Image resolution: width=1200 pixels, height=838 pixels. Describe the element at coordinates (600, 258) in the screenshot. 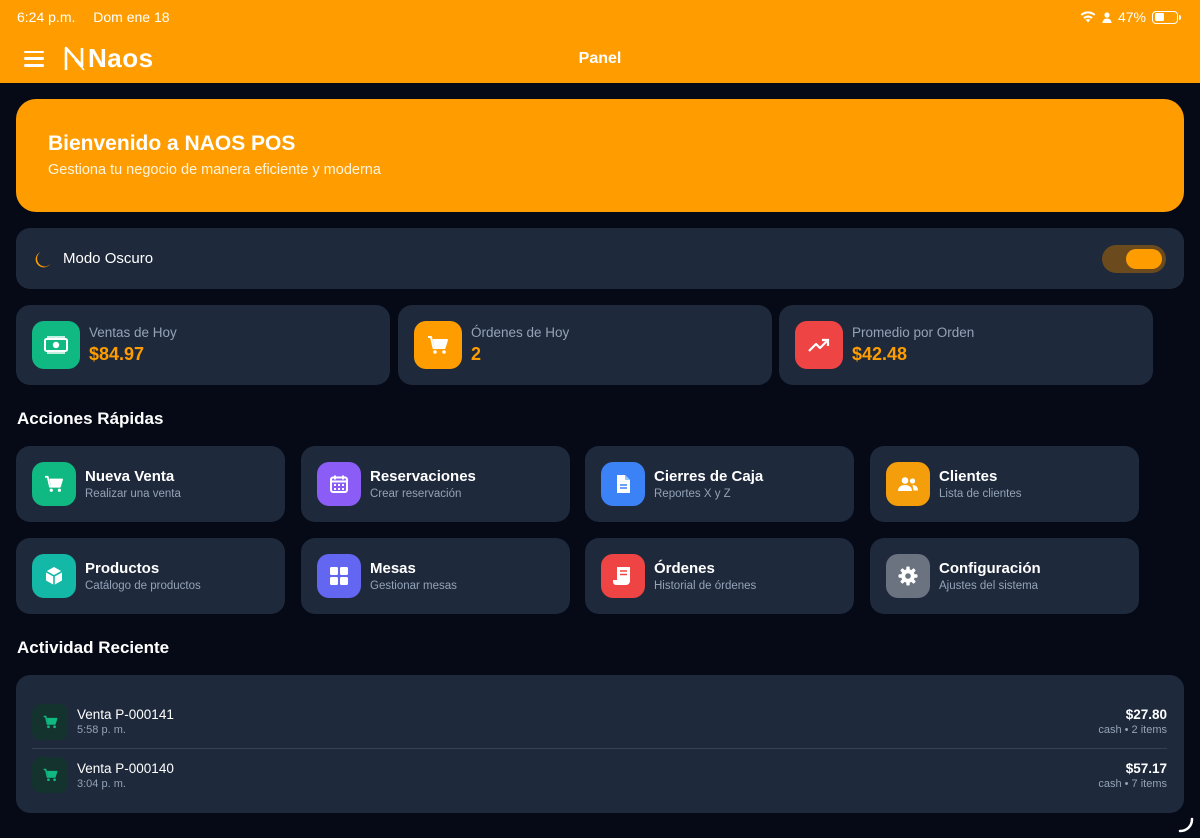

I see `dark-mode-row: Modo Oscuro` at that location.